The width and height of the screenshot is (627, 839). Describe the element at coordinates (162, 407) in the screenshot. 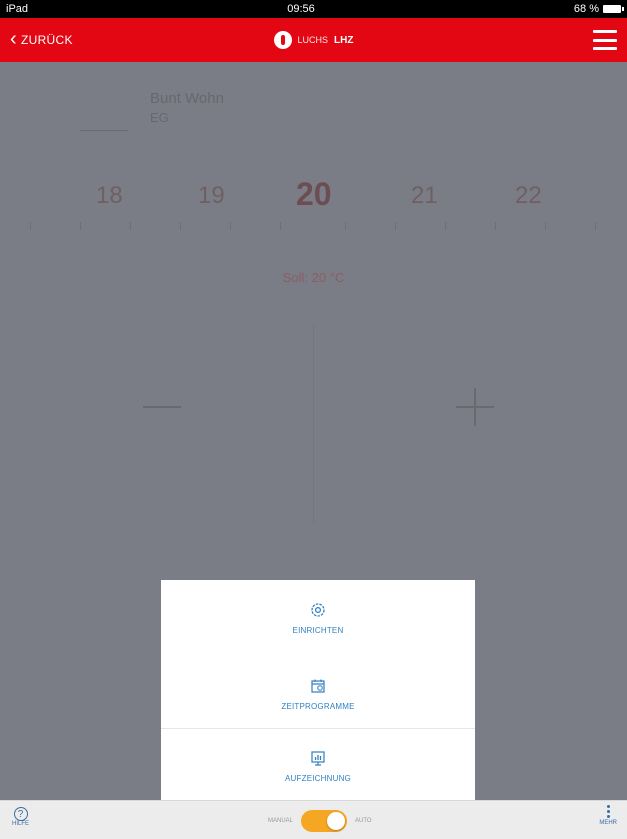

I see `decrease-button` at that location.